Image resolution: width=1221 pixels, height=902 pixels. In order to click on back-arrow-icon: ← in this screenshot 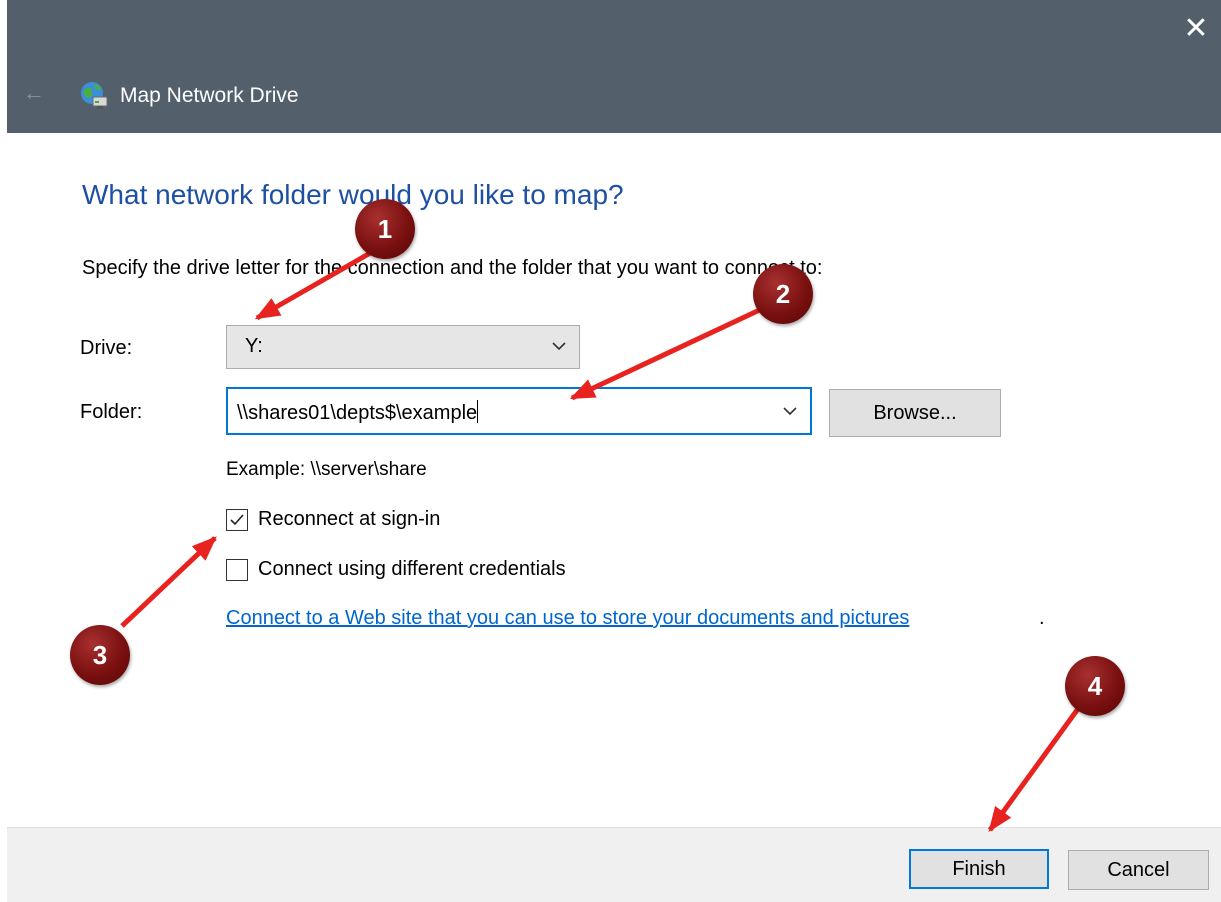, I will do `click(34, 92)`.